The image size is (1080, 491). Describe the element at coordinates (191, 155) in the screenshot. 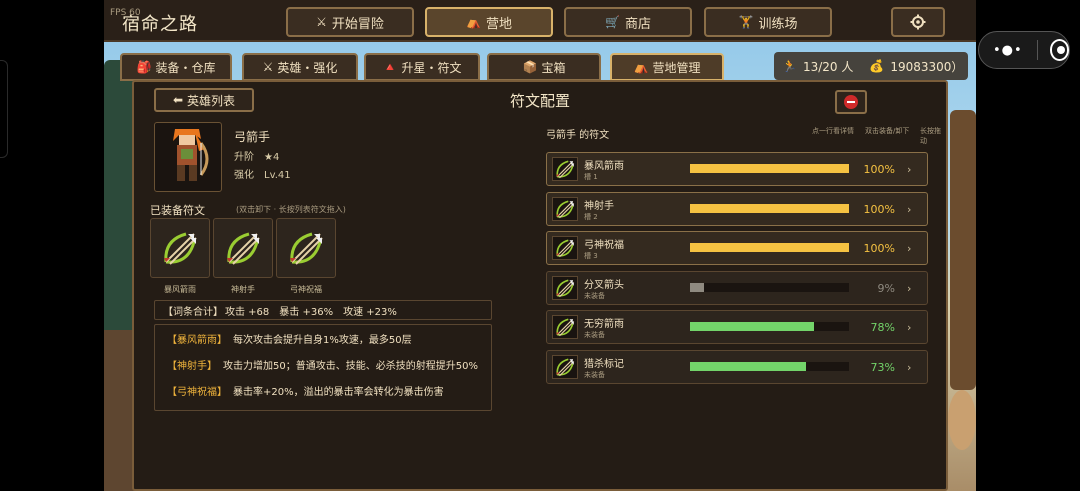

I see `archer-sprite-icon` at that location.